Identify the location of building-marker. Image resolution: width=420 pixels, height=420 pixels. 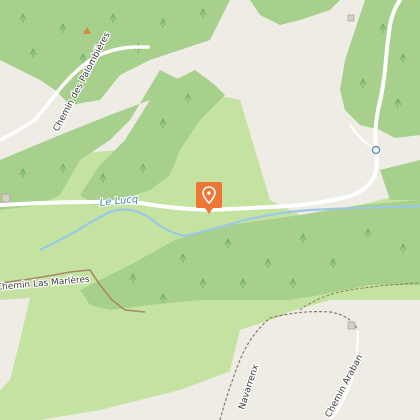
(351, 18).